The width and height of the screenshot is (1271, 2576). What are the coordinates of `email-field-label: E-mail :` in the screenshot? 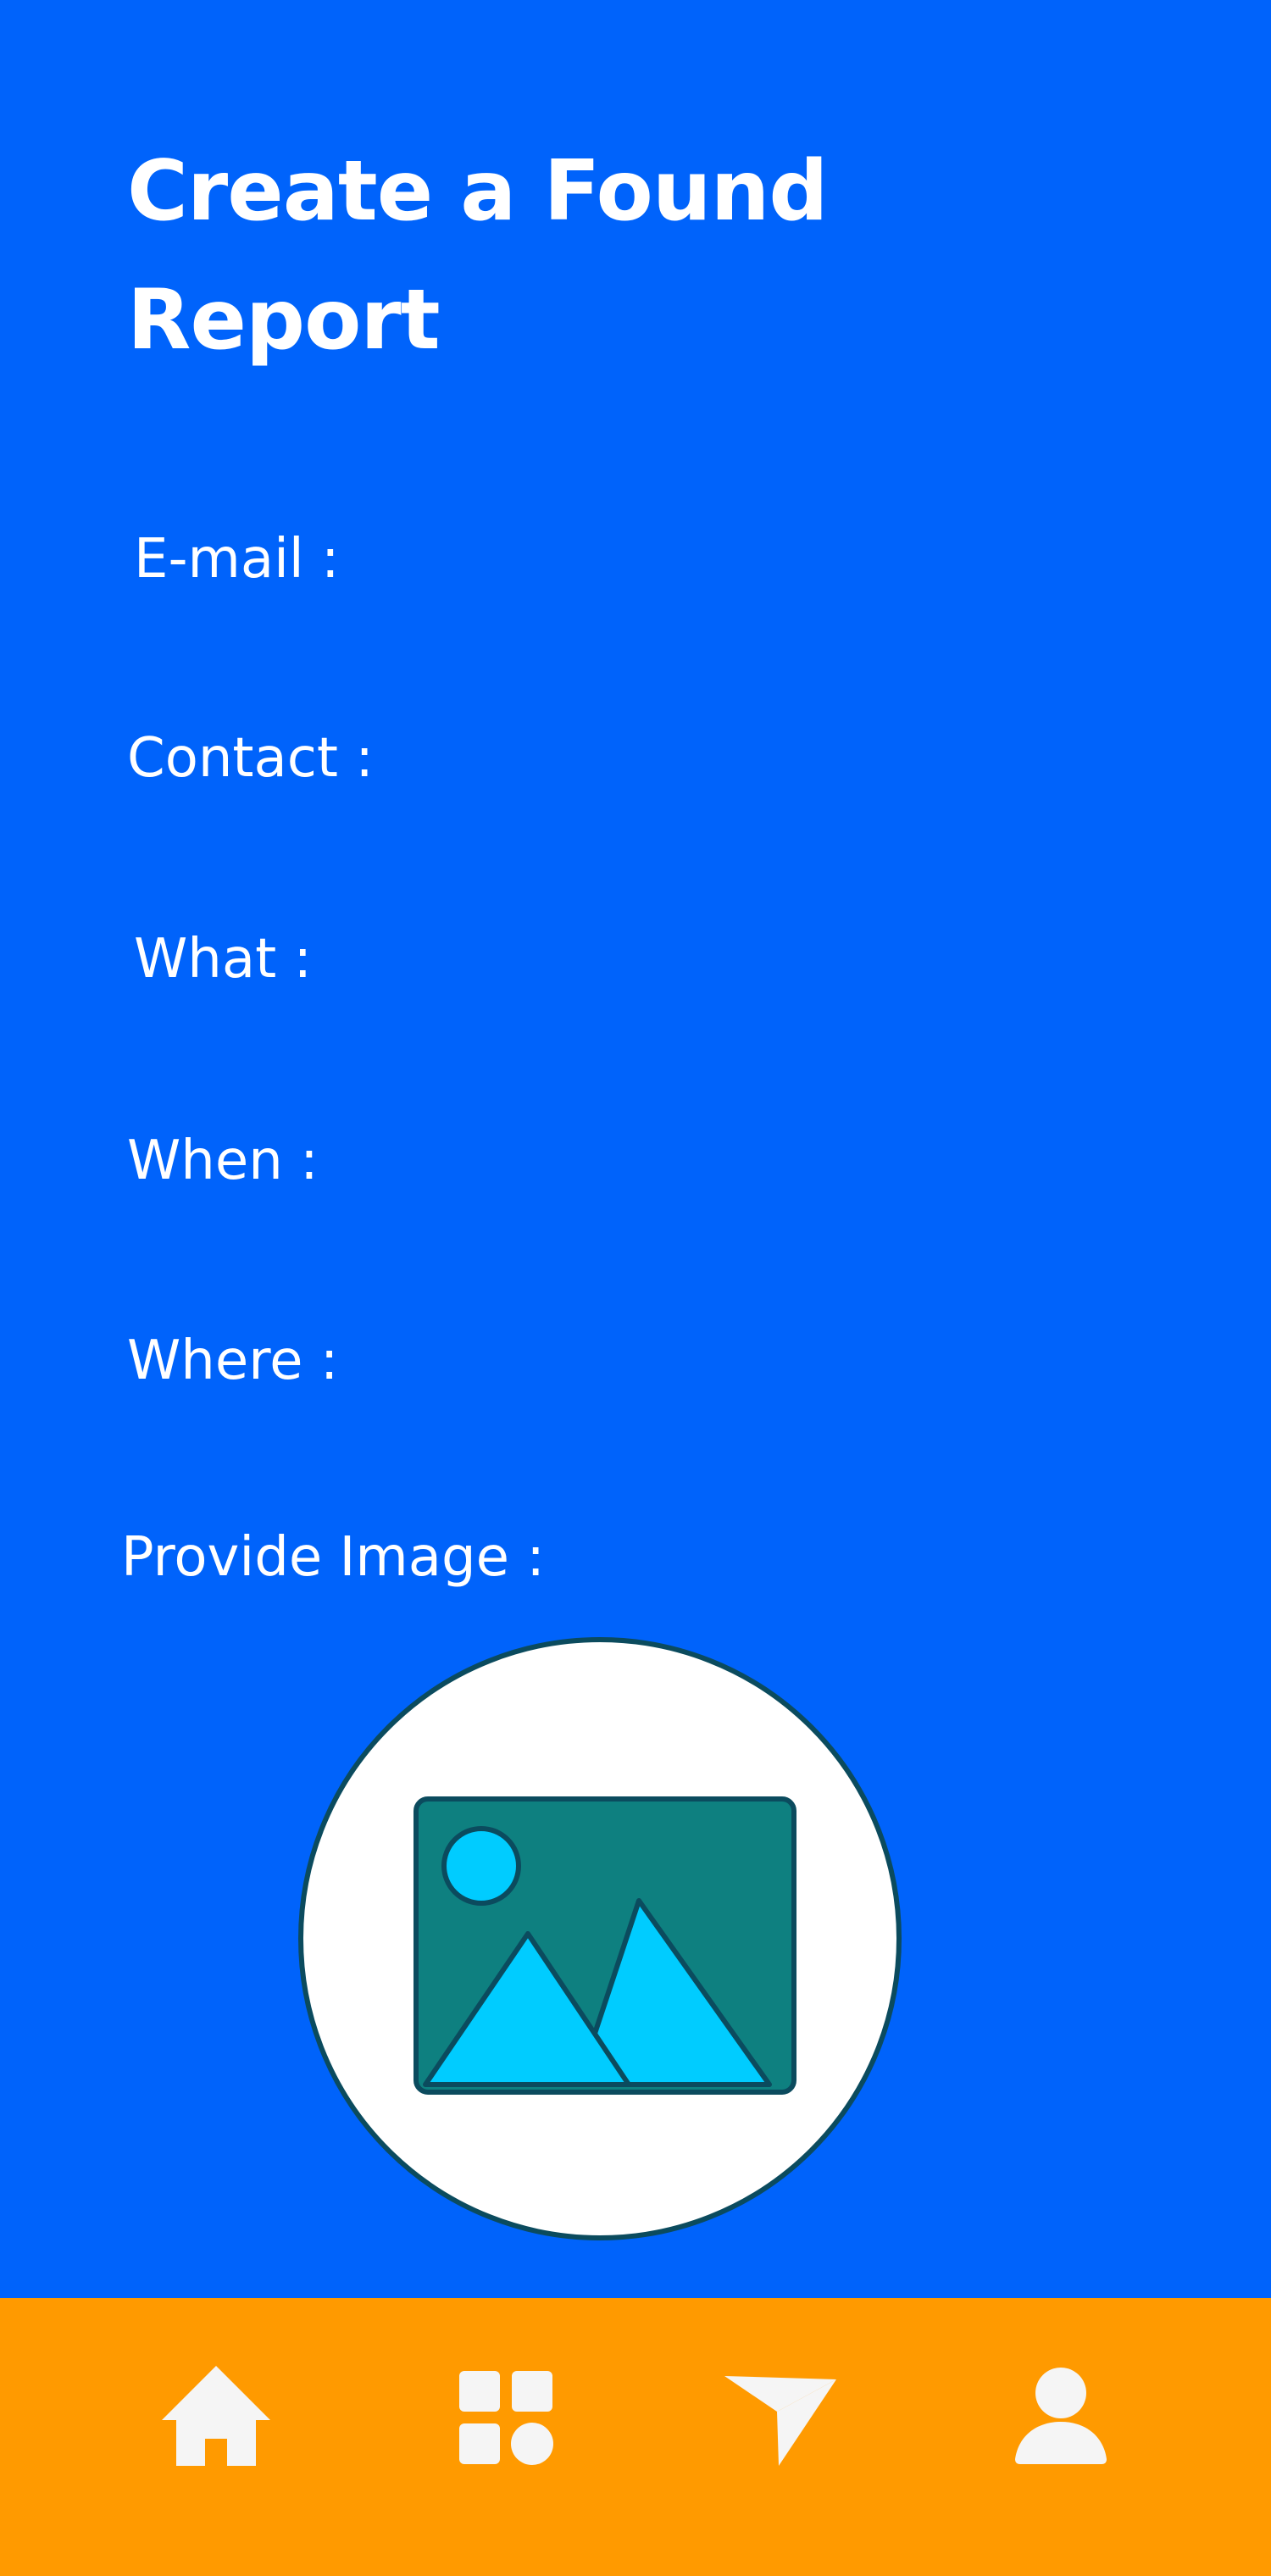 It's located at (237, 559).